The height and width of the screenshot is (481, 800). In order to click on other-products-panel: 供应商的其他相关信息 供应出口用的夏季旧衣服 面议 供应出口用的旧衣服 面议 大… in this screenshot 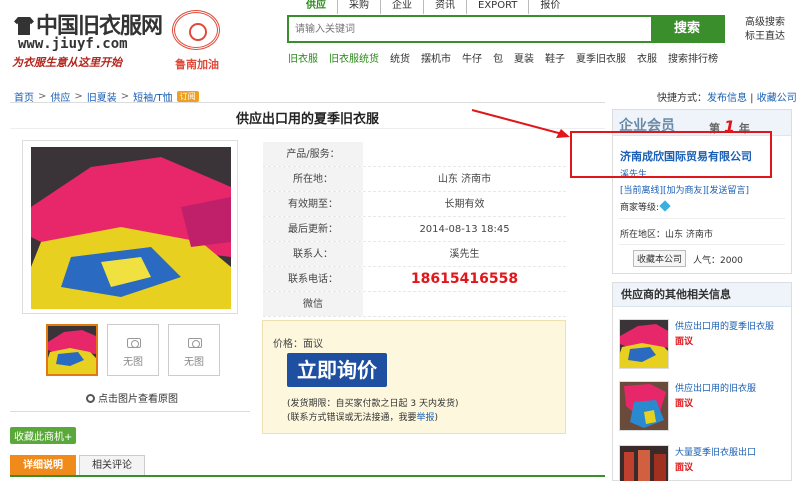, I will do `click(702, 381)`.